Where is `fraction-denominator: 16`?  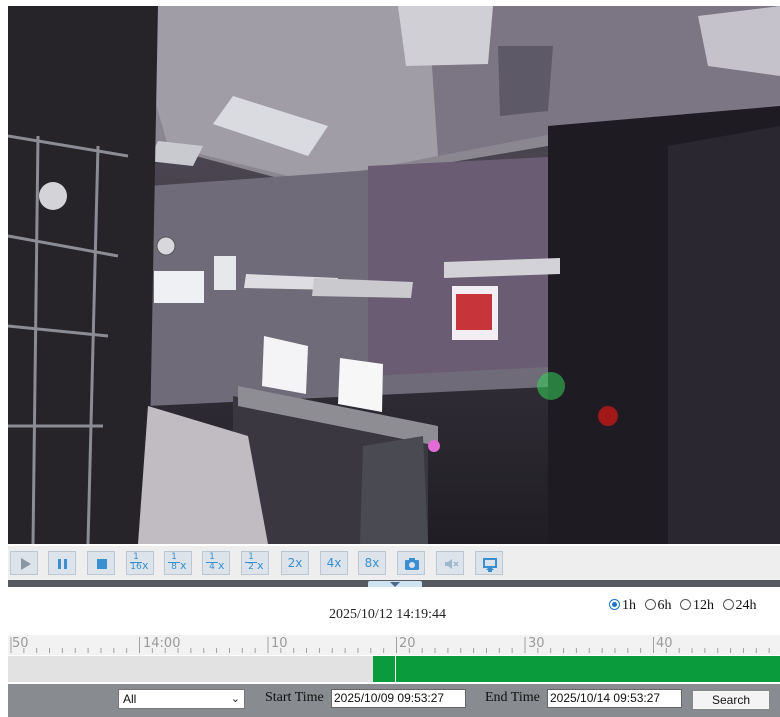
fraction-denominator: 16 is located at coordinates (136, 567).